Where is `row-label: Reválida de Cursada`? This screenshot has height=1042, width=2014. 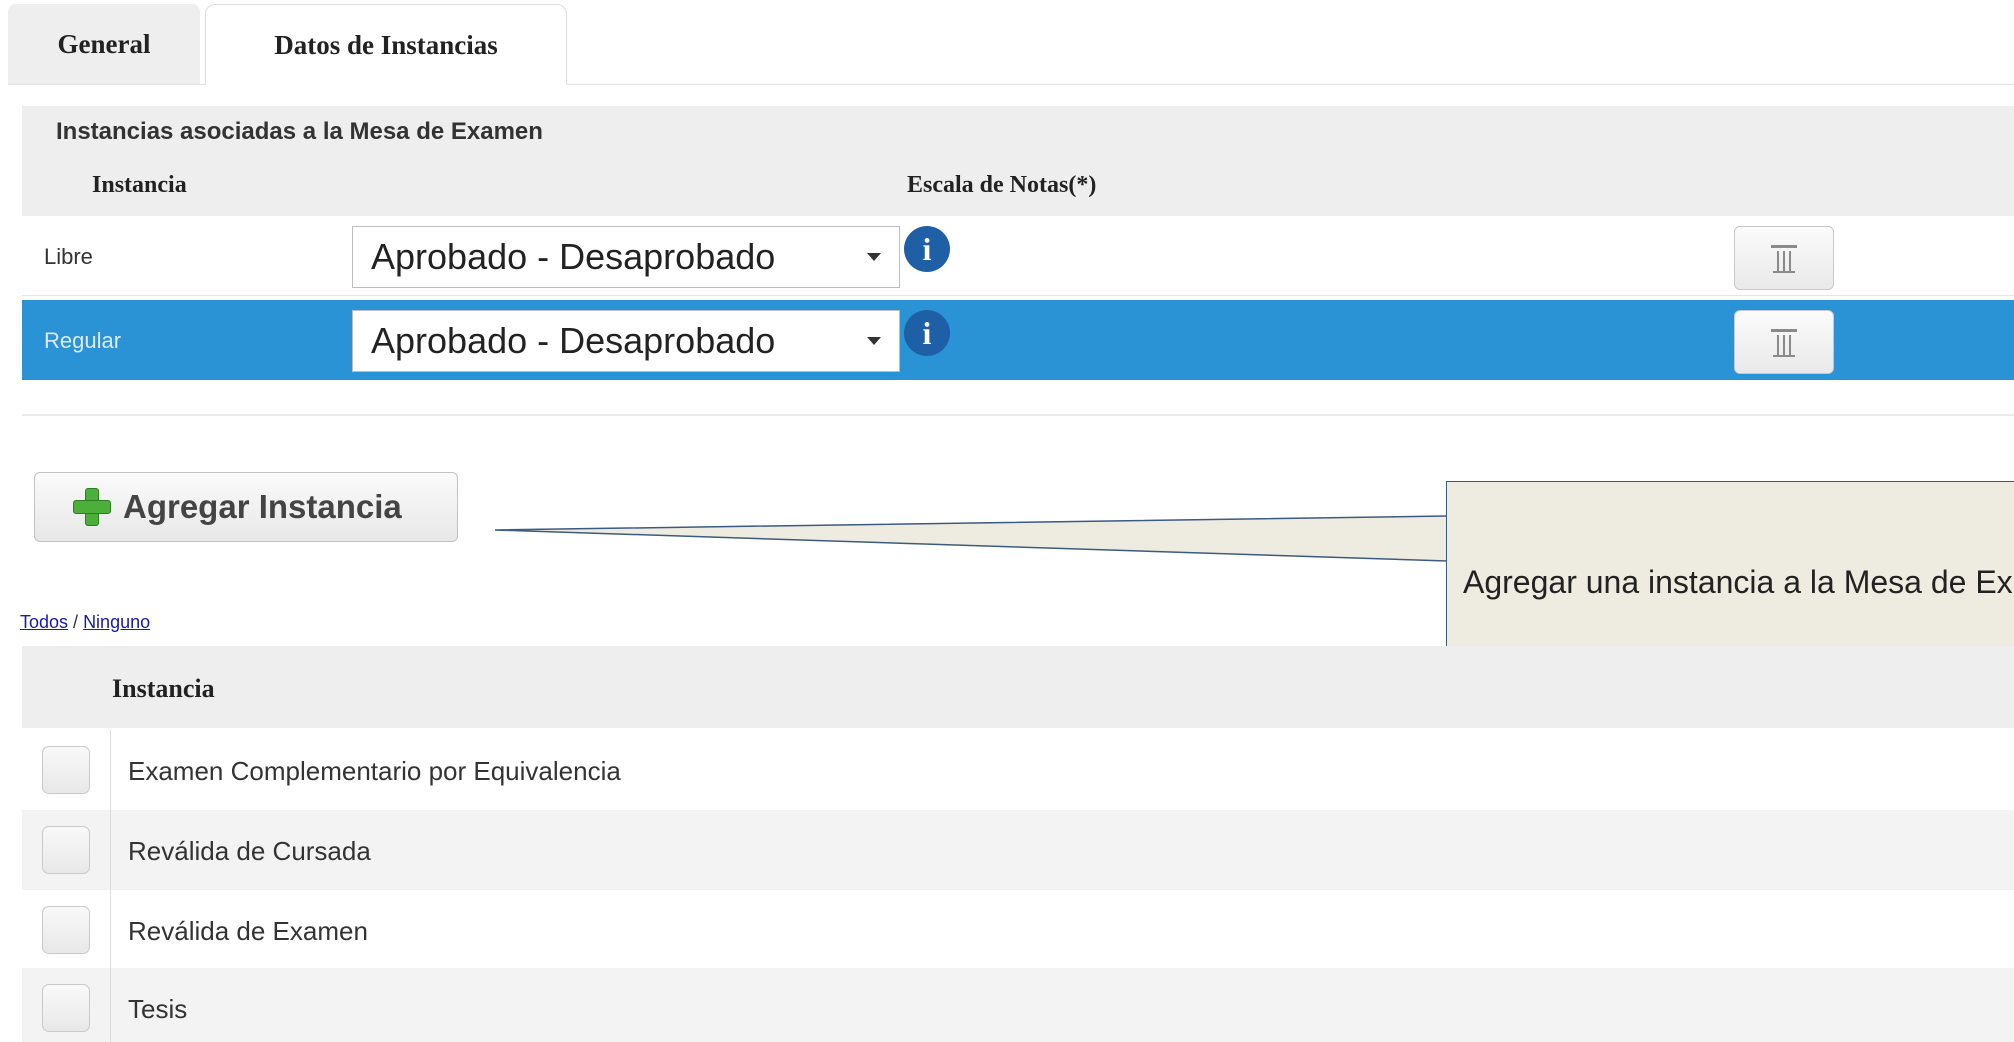 row-label: Reválida de Cursada is located at coordinates (249, 851).